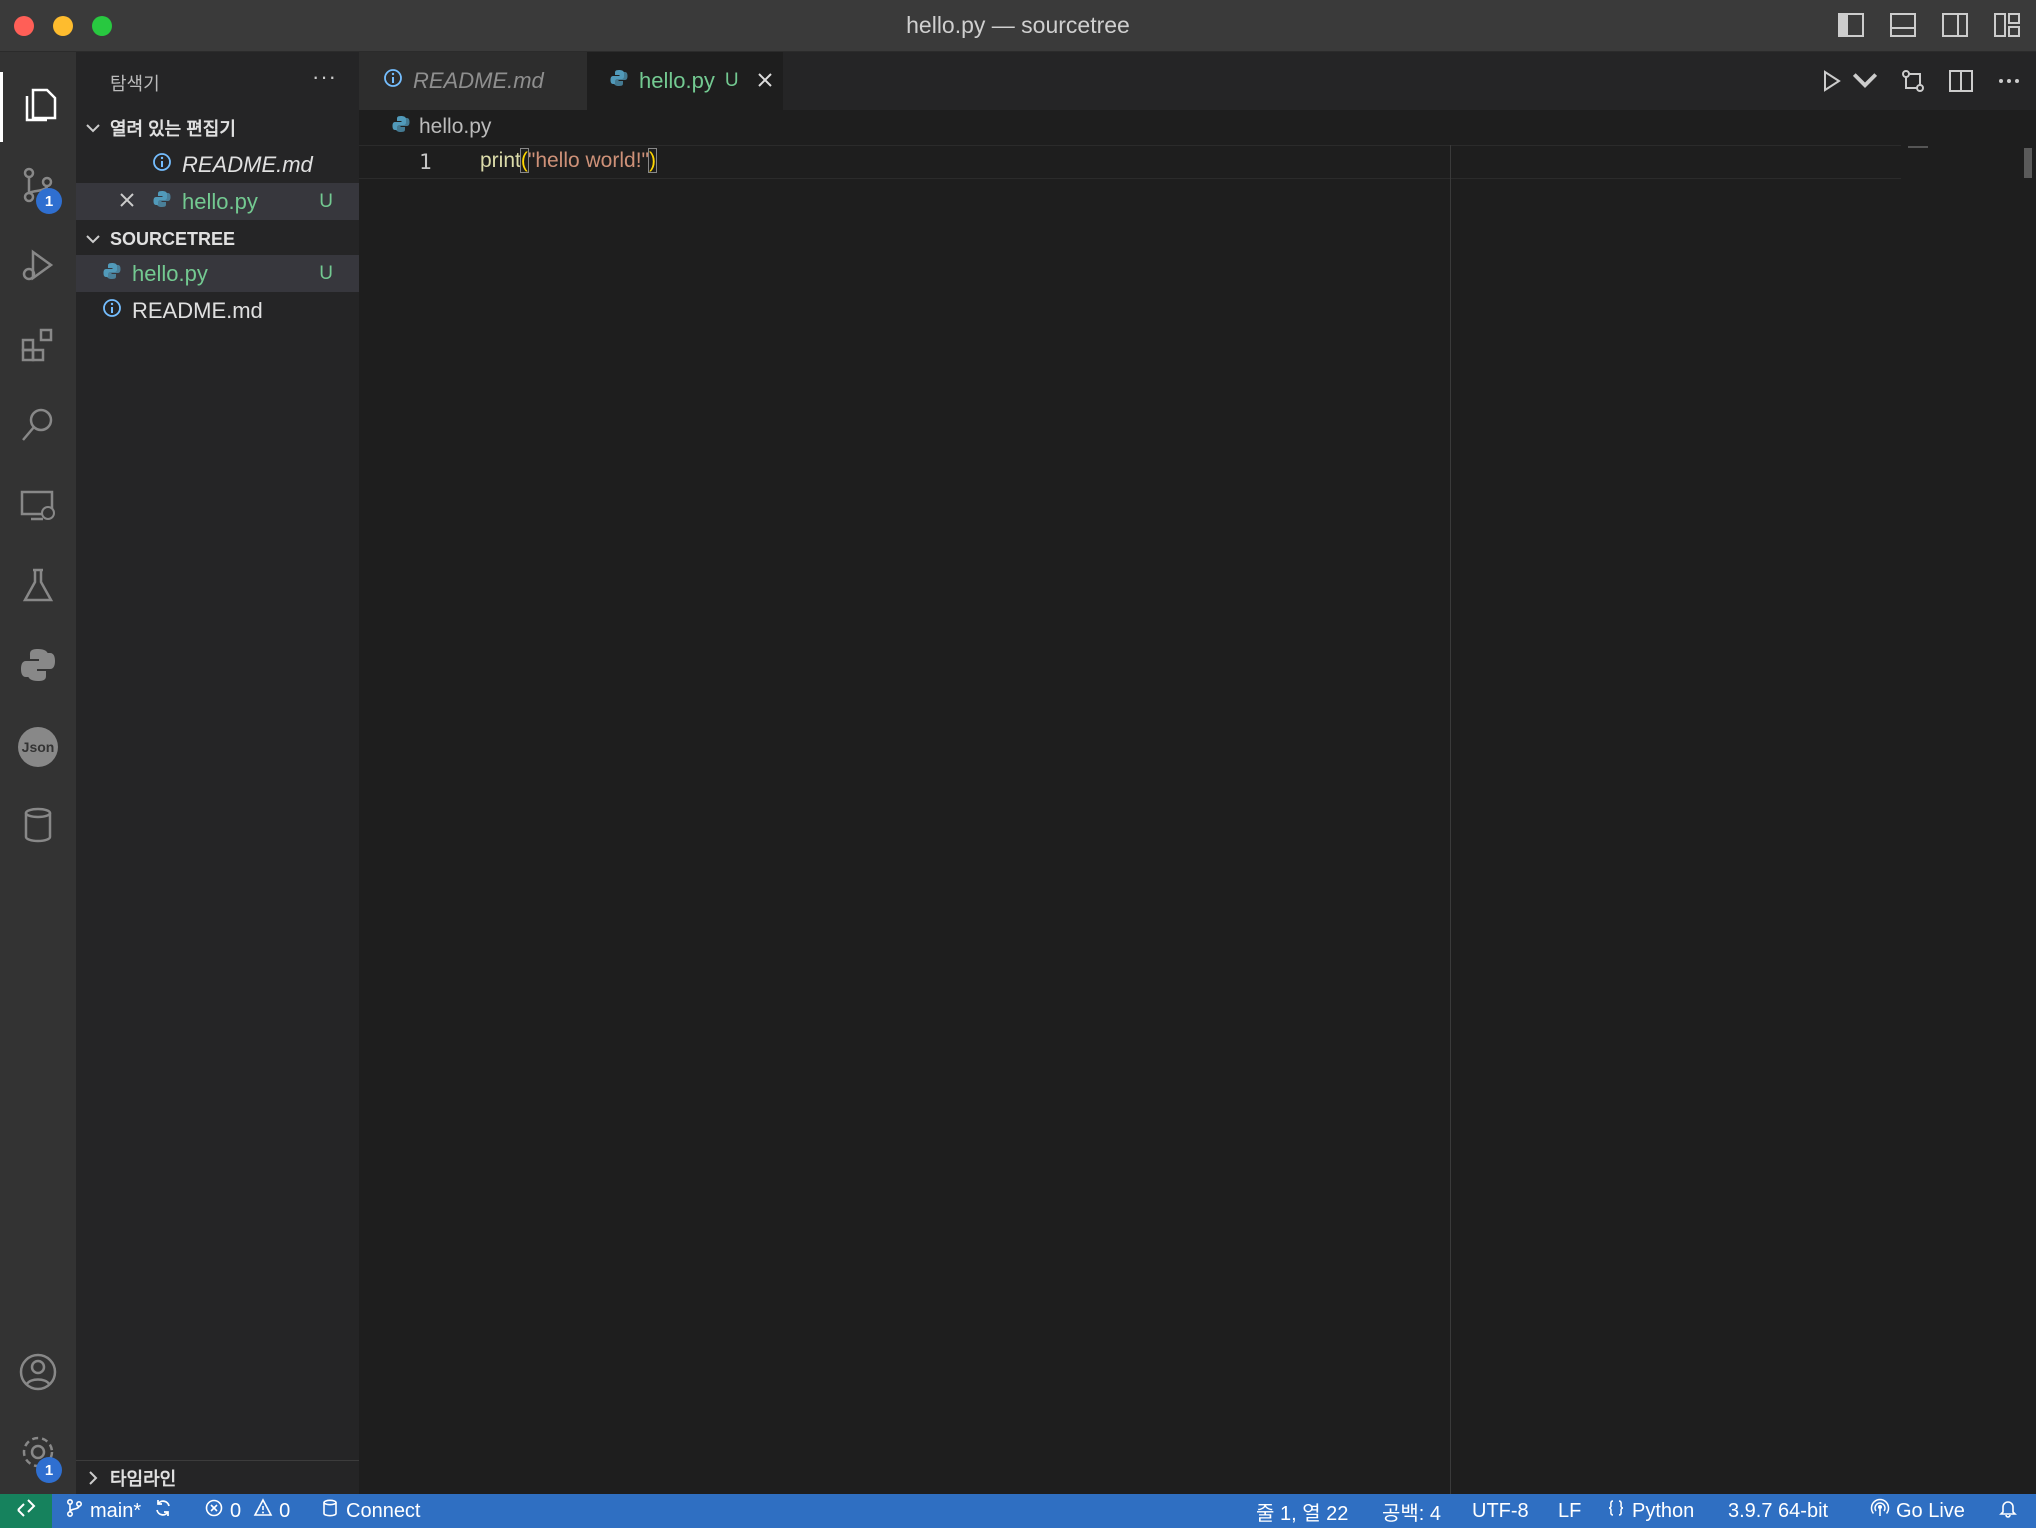 This screenshot has height=1528, width=2036. What do you see at coordinates (247, 164) in the screenshot?
I see `open-editor-label: README.md` at bounding box center [247, 164].